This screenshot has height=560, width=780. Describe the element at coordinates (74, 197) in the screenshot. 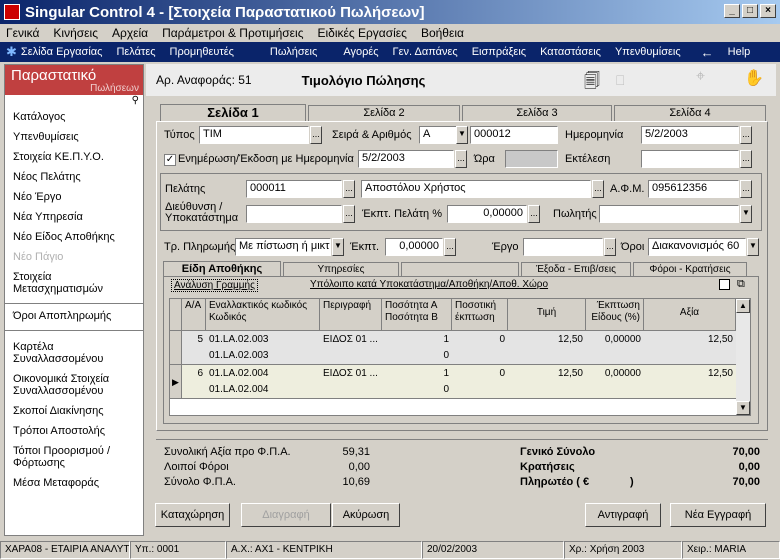

I see `left-item-new-project: Νέο Έργο` at that location.